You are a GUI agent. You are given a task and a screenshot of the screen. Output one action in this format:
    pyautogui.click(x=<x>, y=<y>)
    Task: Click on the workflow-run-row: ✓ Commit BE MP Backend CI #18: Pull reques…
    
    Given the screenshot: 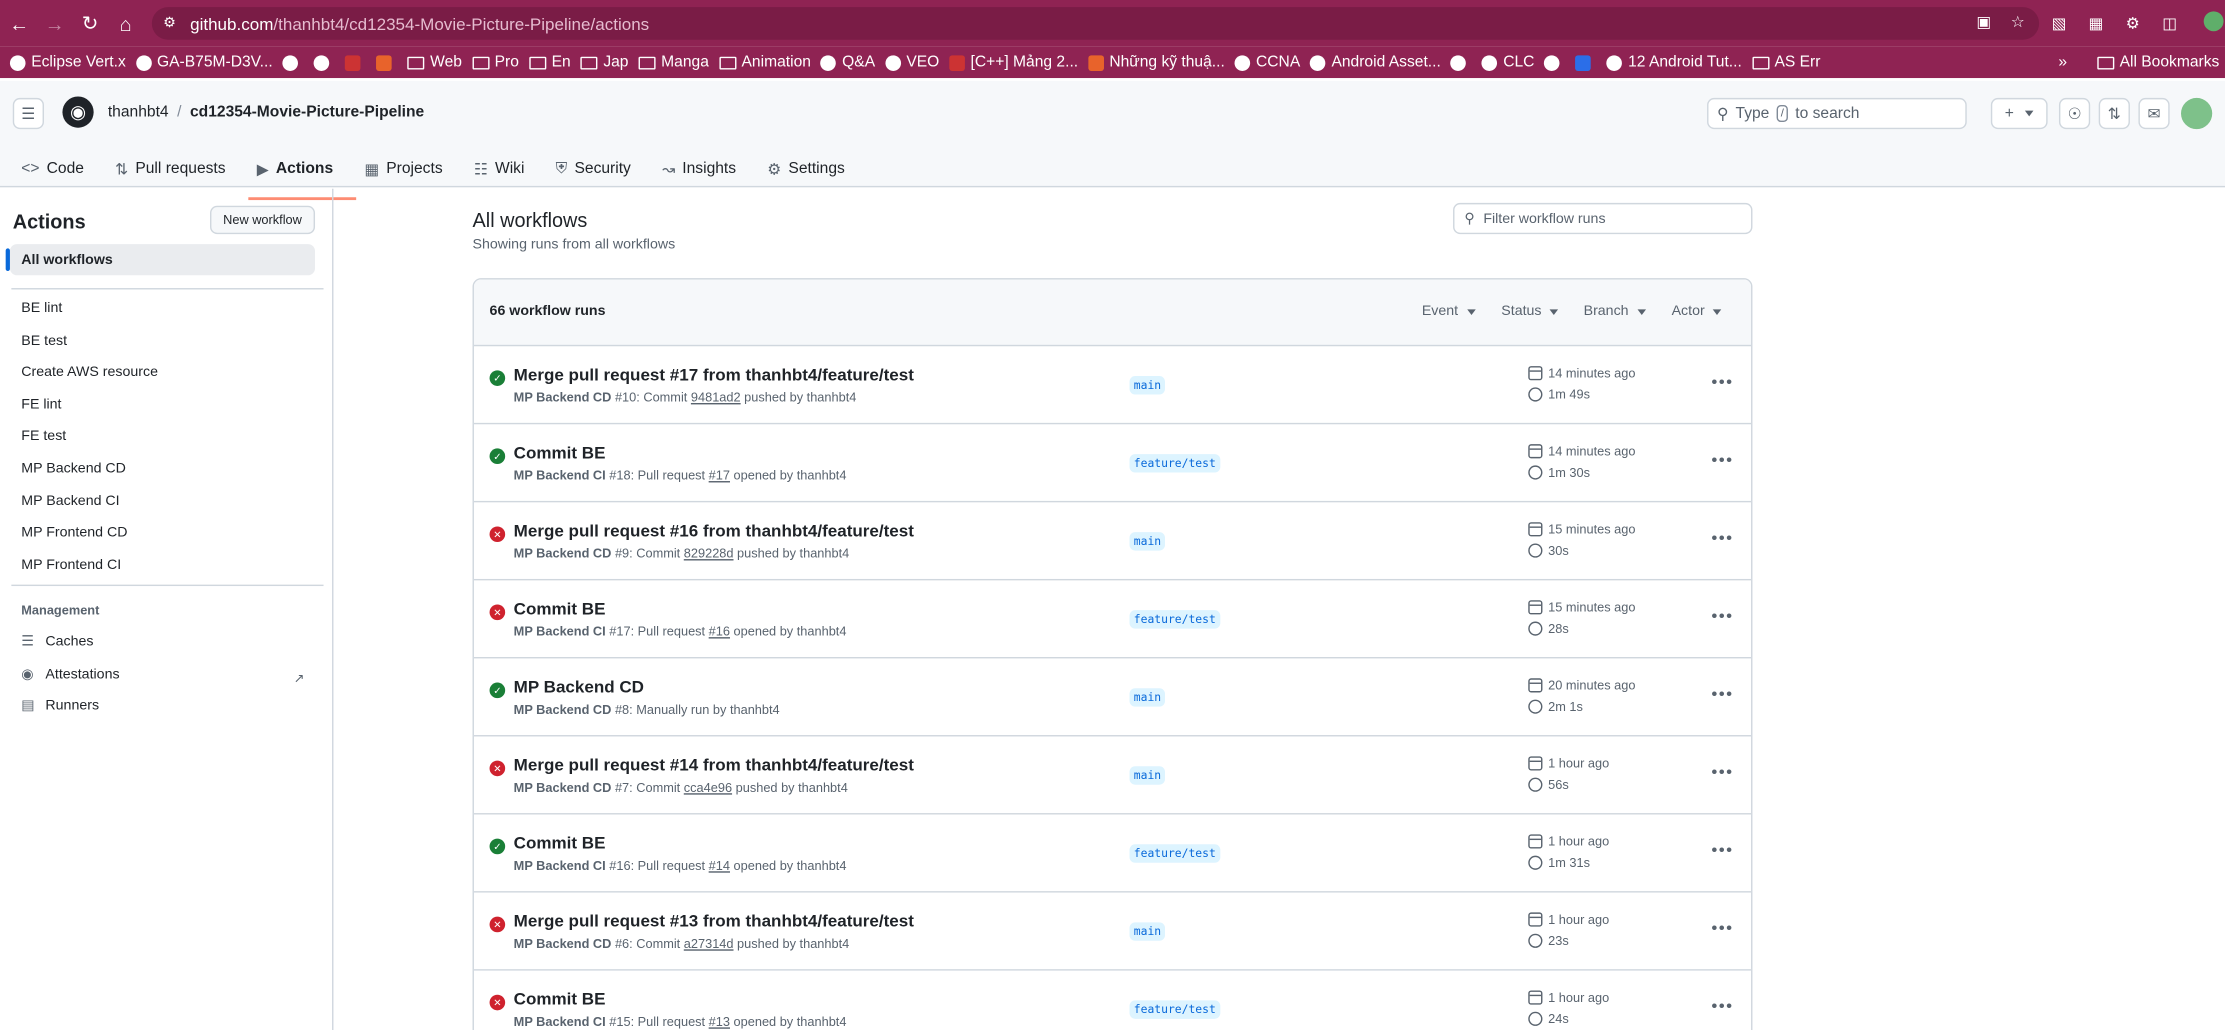 What is the action you would take?
    pyautogui.click(x=1112, y=463)
    